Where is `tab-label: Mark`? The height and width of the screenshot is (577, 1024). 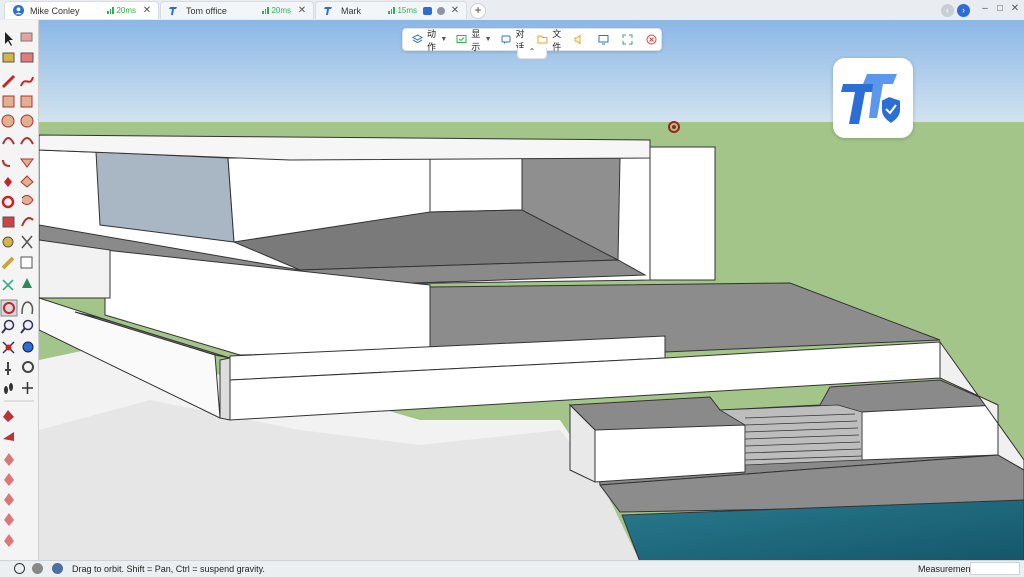
tab-label: Mark is located at coordinates (351, 10).